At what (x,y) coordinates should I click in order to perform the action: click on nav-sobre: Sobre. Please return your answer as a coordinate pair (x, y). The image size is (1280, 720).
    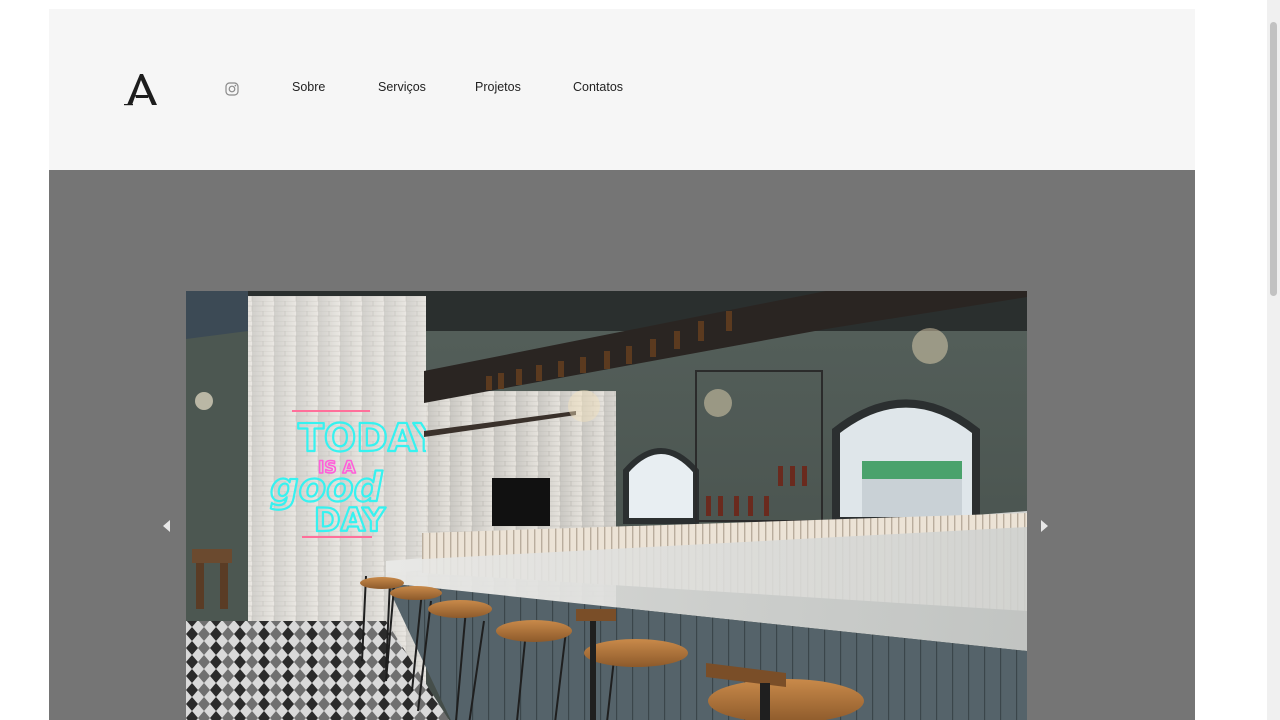
    Looking at the image, I should click on (308, 87).